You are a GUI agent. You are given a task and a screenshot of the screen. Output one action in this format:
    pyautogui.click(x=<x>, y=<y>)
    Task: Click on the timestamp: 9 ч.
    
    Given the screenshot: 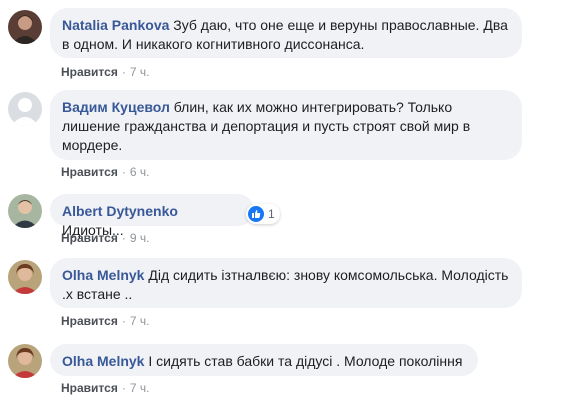 What is the action you would take?
    pyautogui.click(x=140, y=238)
    